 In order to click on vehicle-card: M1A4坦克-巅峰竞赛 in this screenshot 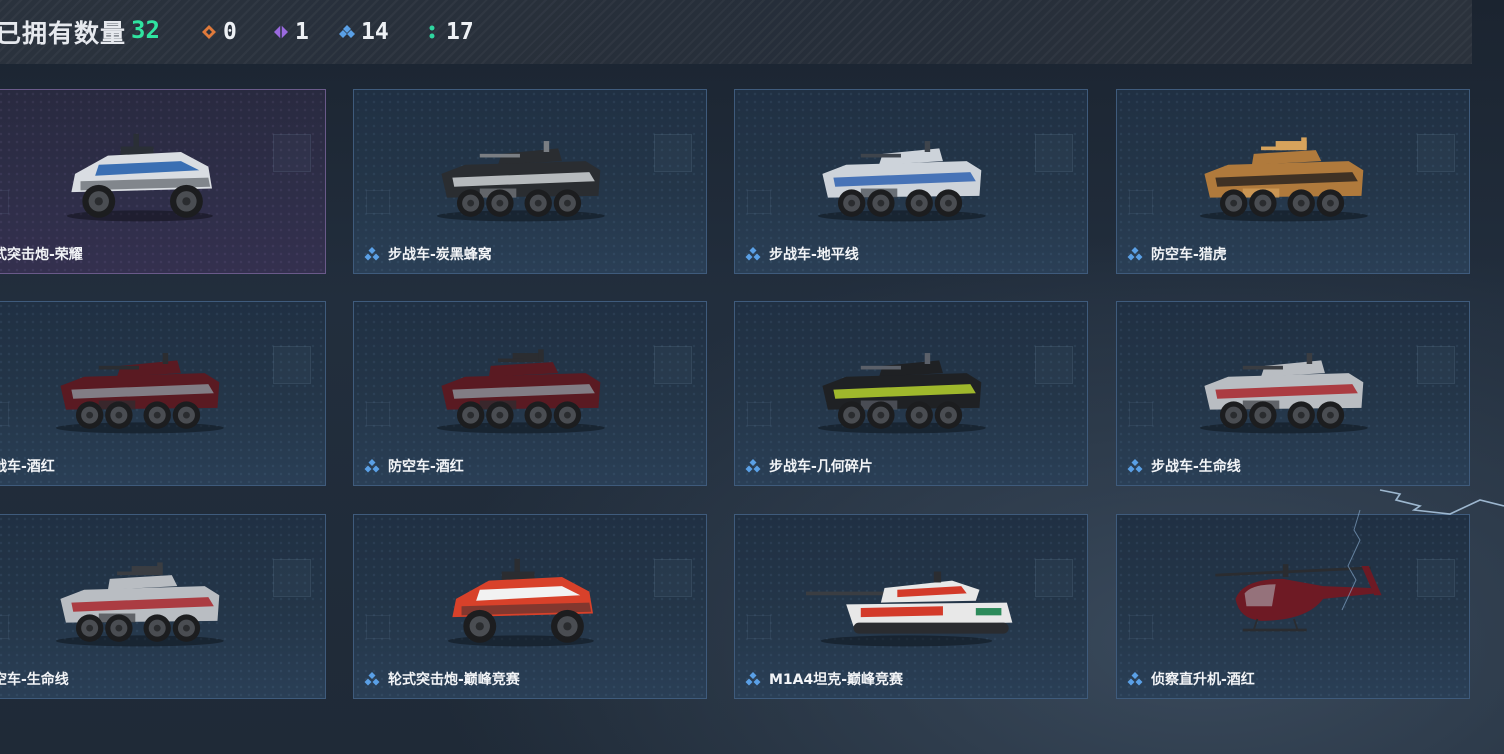, I will do `click(911, 606)`.